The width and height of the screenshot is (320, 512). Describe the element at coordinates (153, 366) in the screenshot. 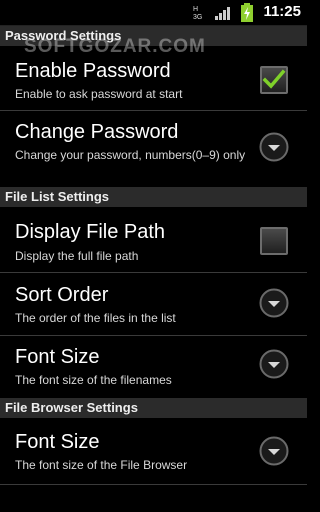

I see `font-size-filenames-item: Font Size The font size of the filenames` at that location.